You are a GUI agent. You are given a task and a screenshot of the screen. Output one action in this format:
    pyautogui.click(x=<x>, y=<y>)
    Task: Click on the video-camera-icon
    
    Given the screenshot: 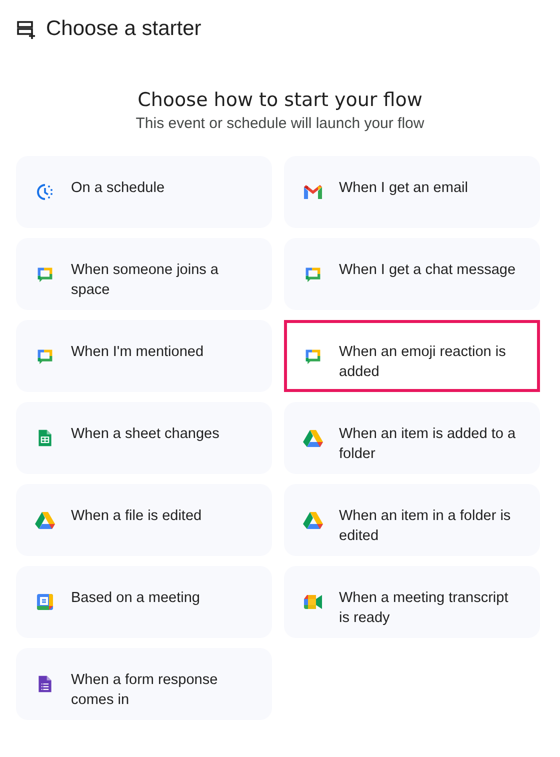 What is the action you would take?
    pyautogui.click(x=313, y=602)
    